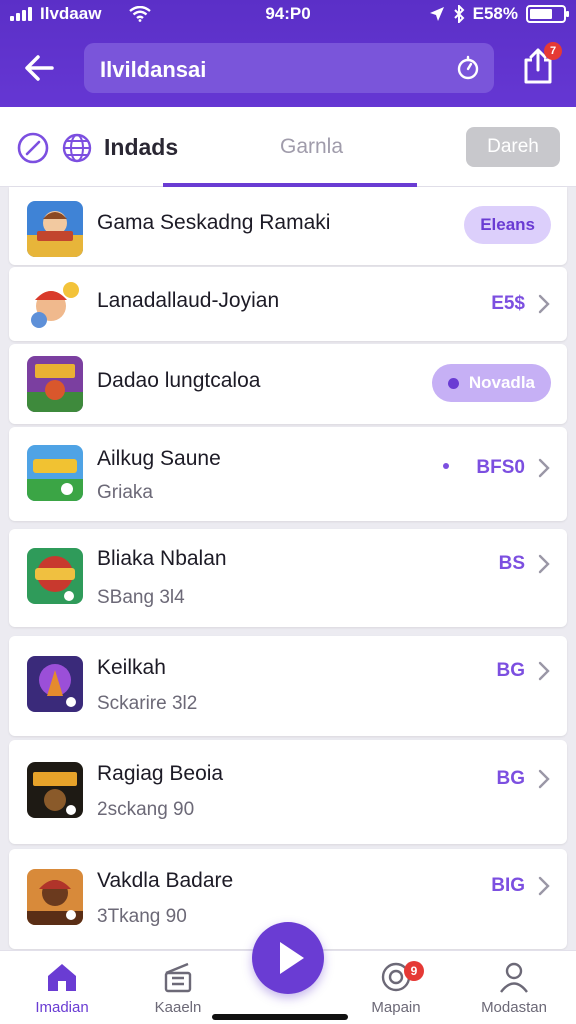 The width and height of the screenshot is (576, 1024). I want to click on search-input: Ilvildansai, so click(289, 68).